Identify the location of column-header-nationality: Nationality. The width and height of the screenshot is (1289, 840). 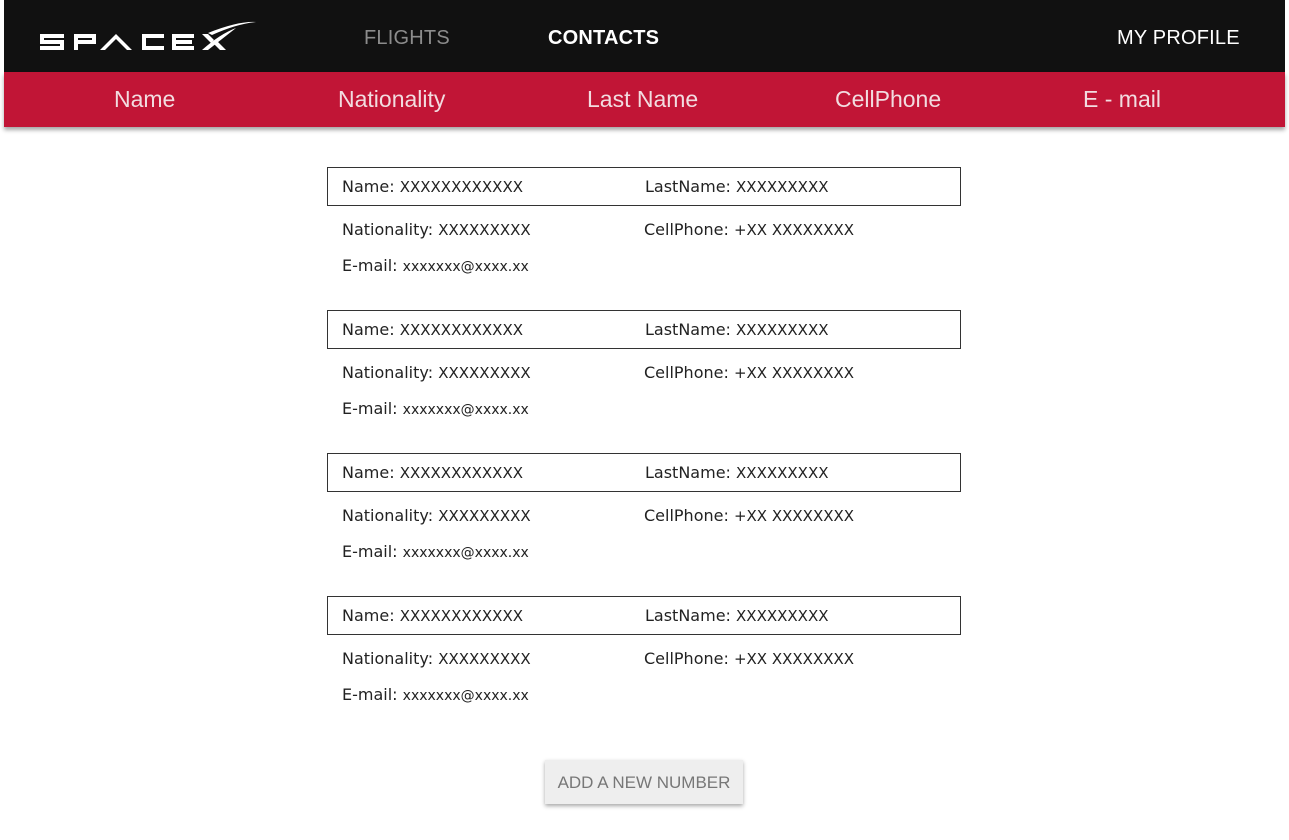
(391, 99).